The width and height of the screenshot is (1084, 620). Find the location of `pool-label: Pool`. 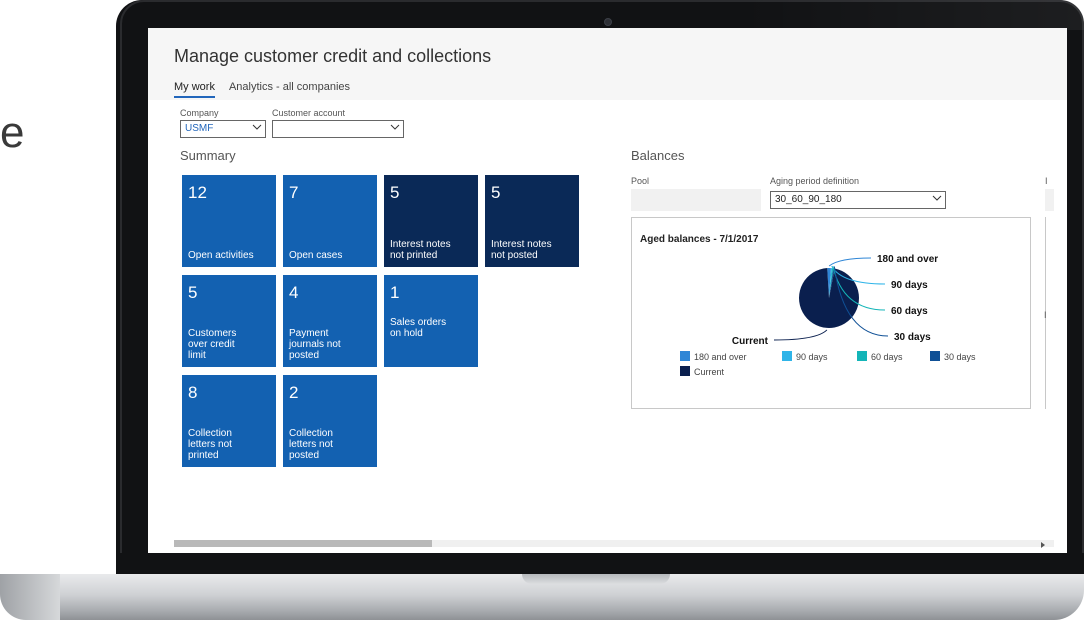

pool-label: Pool is located at coordinates (640, 181).